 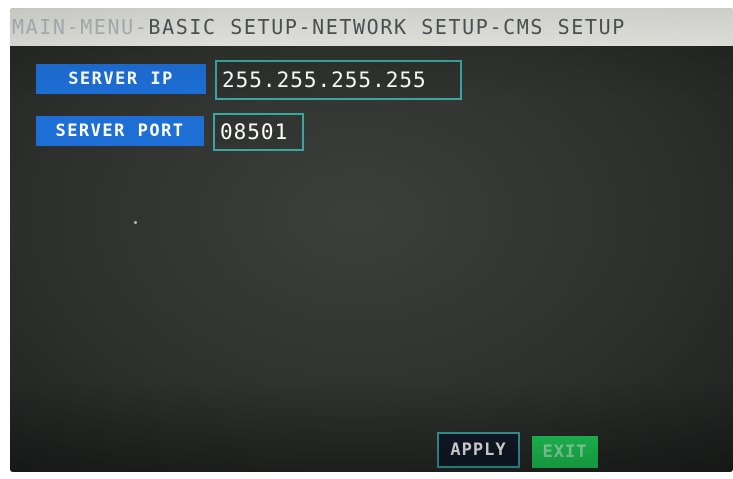 I want to click on server-port-input: 08501, so click(x=258, y=132).